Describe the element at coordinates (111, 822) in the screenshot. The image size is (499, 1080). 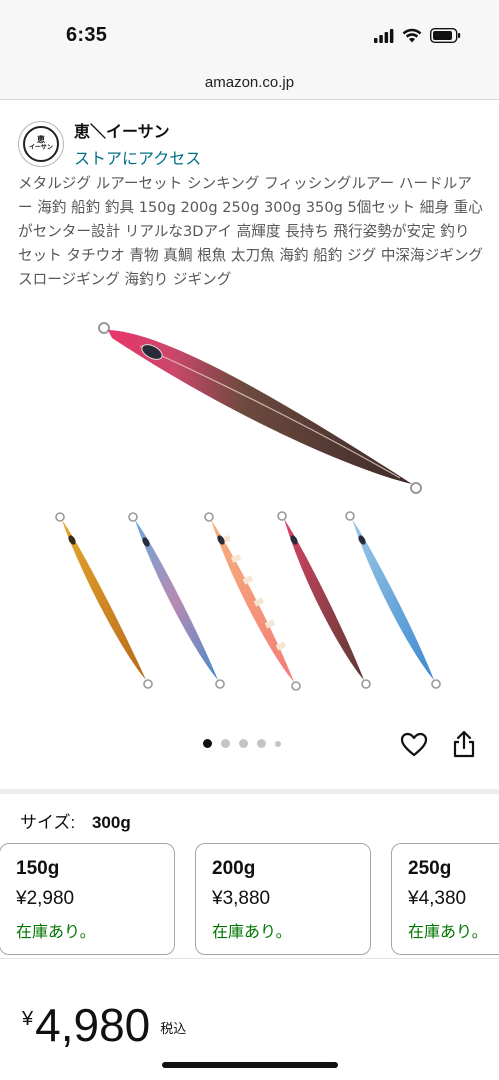
I see `size-selected-value: 300g` at that location.